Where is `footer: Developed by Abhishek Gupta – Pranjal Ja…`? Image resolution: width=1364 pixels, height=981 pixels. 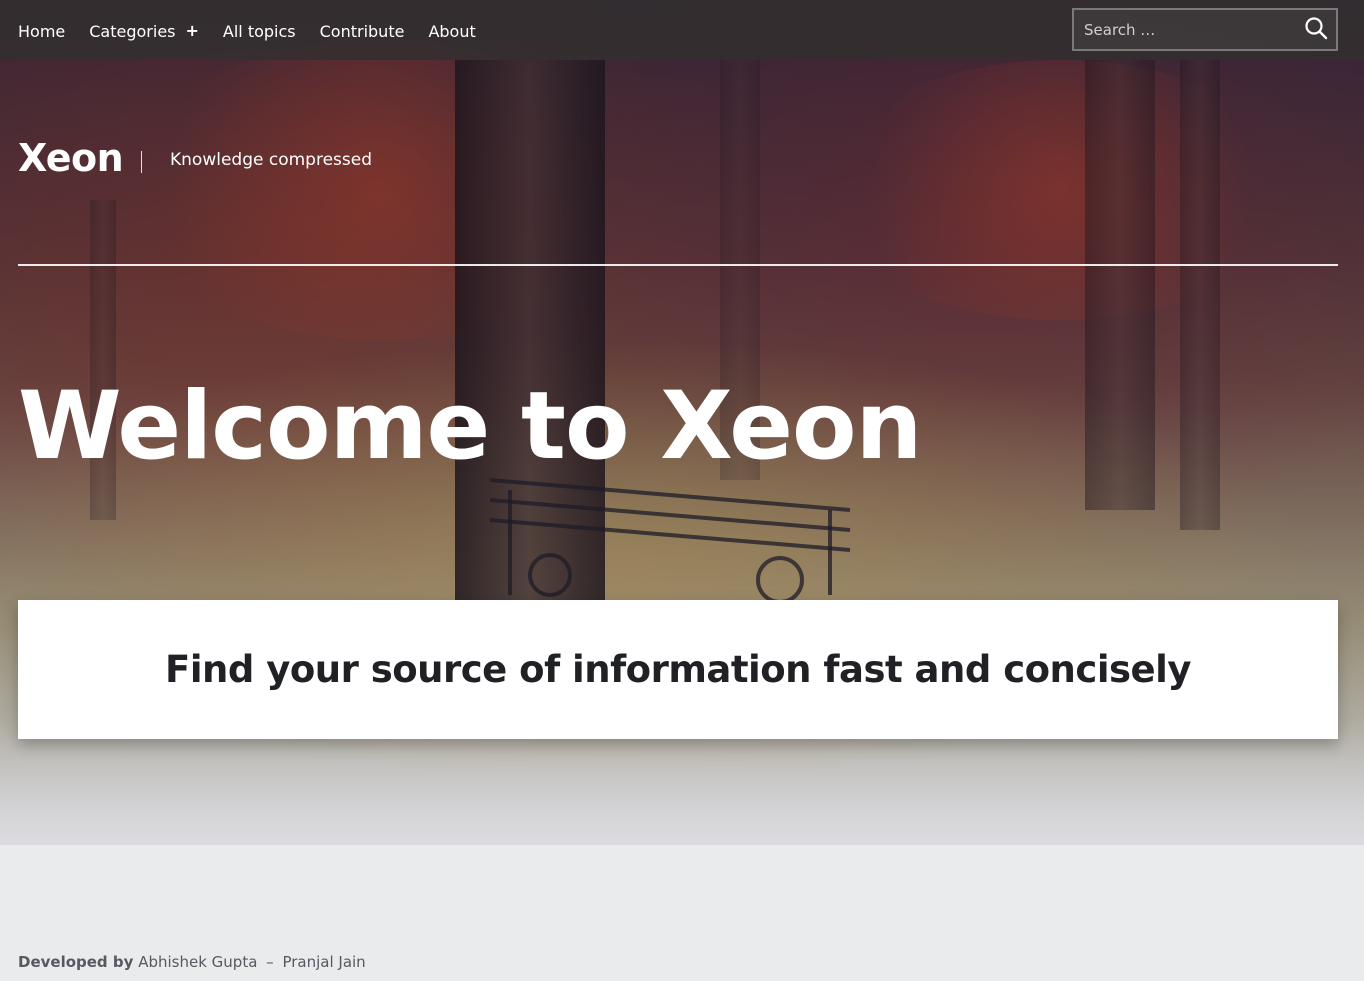
footer: Developed by Abhishek Gupta – Pranjal Ja… is located at coordinates (682, 913).